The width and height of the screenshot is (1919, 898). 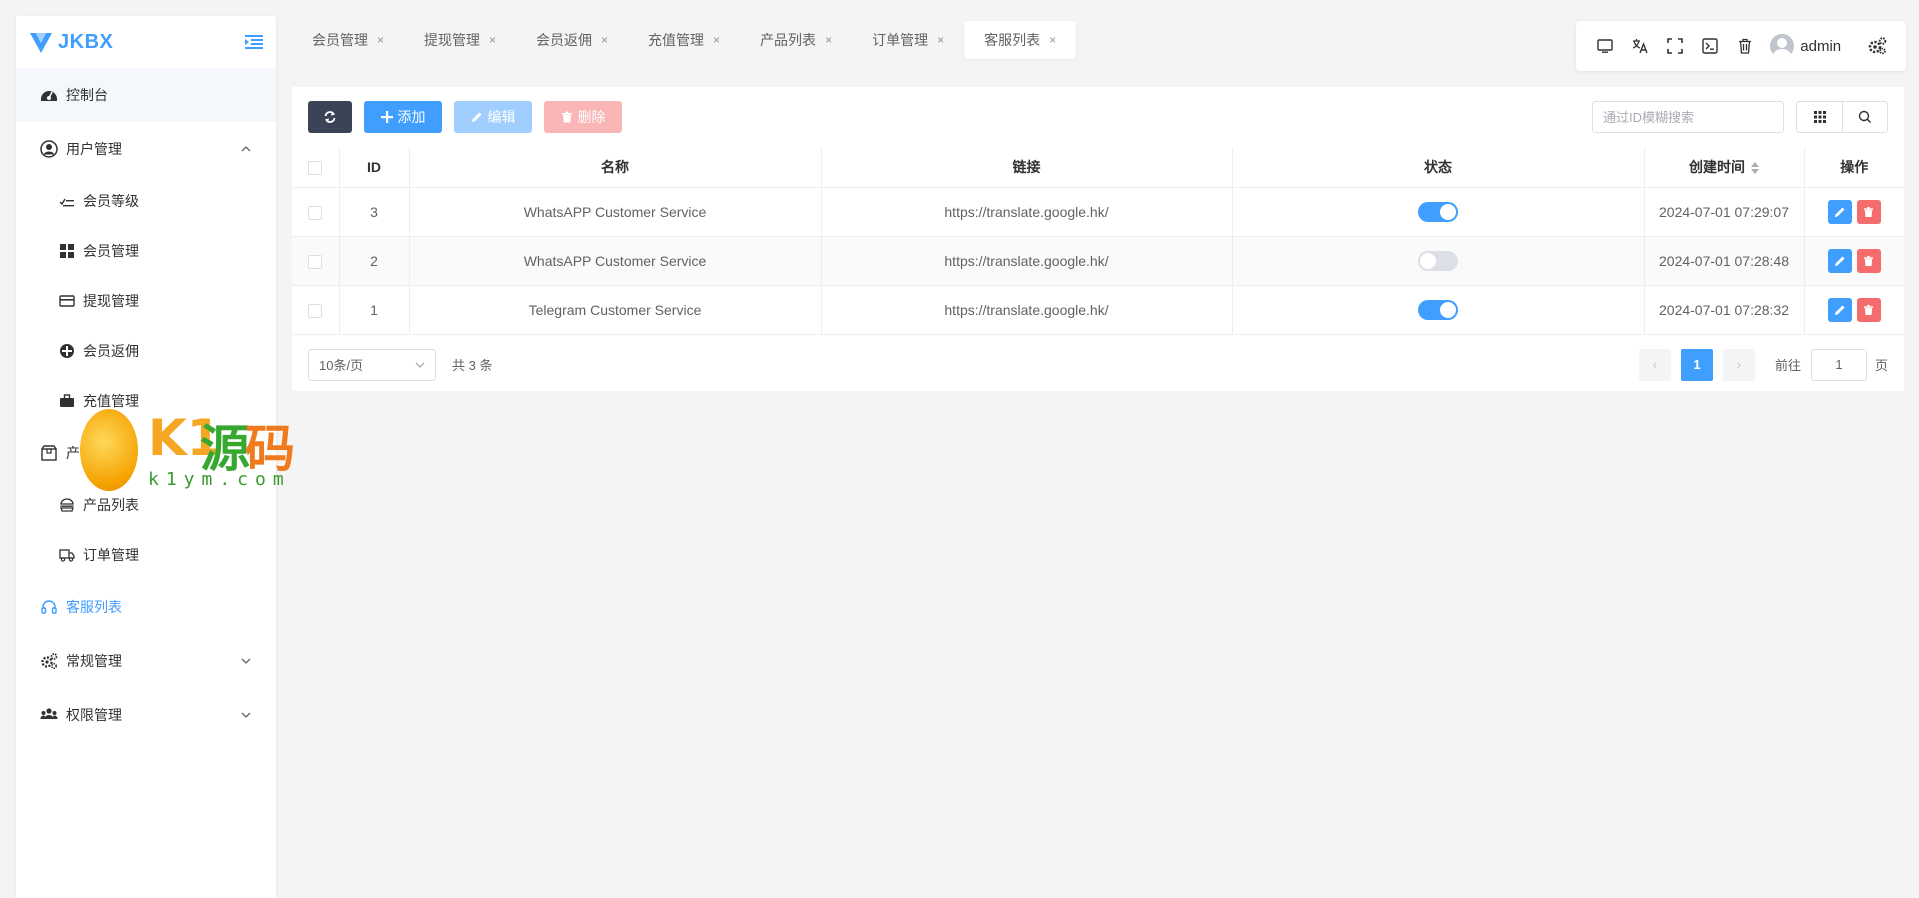 What do you see at coordinates (403, 117) in the screenshot?
I see `add-button: 添加` at bounding box center [403, 117].